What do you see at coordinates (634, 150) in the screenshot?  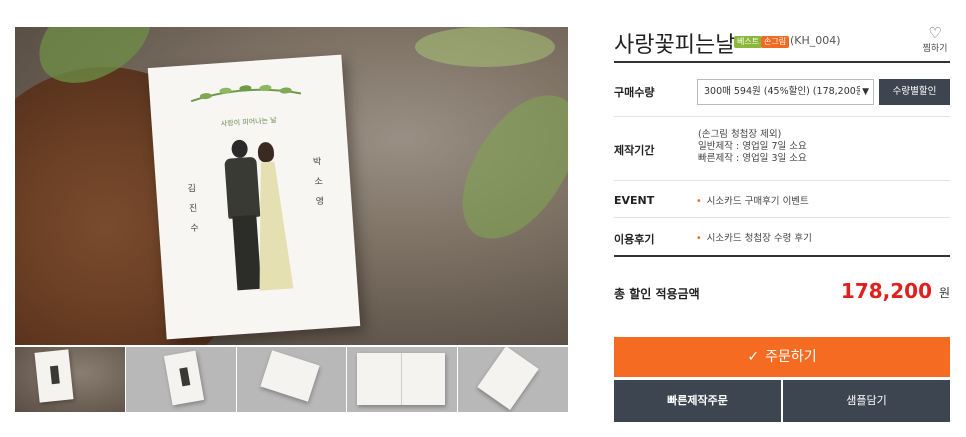 I see `production-period-label: 제작기간` at bounding box center [634, 150].